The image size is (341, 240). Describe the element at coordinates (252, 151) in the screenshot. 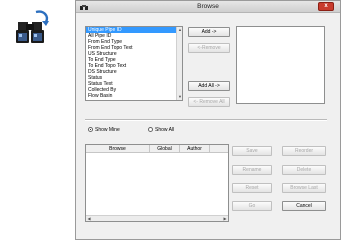

I see `save-button: Save` at that location.